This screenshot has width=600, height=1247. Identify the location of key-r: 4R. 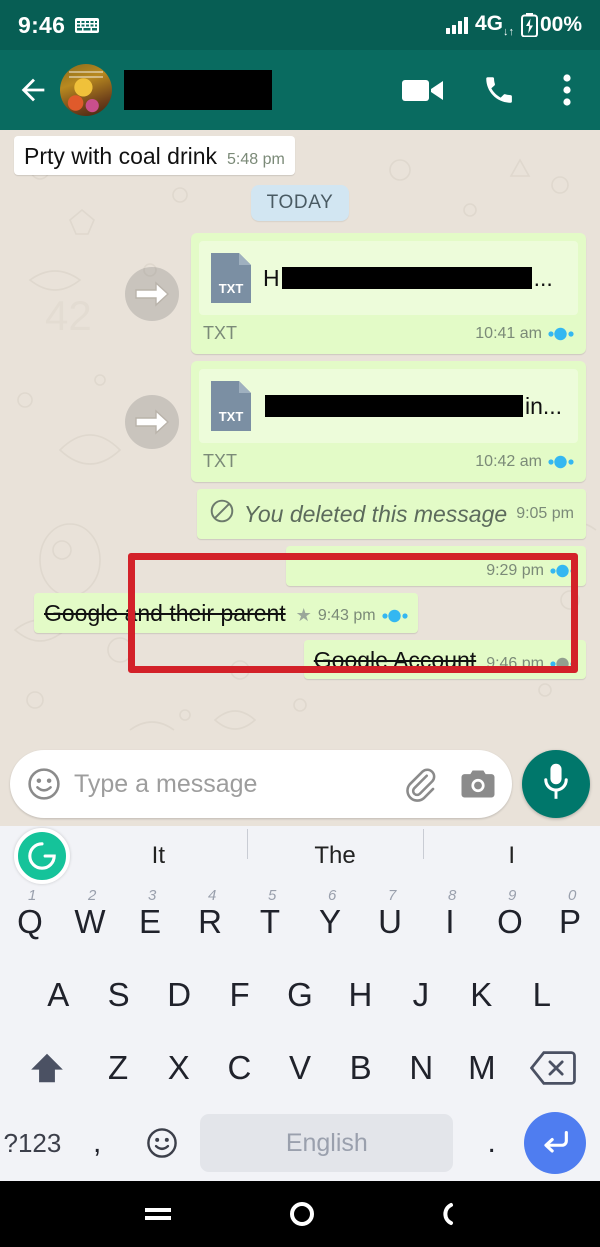
(210, 921).